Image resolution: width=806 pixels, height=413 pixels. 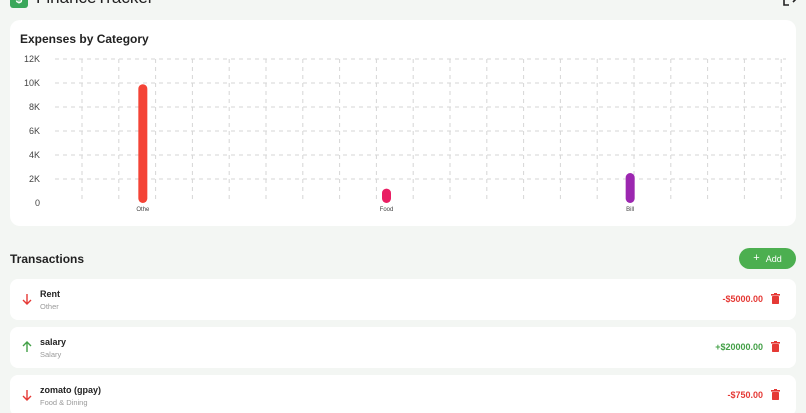 I want to click on x-category-label: Othe, so click(x=143, y=210).